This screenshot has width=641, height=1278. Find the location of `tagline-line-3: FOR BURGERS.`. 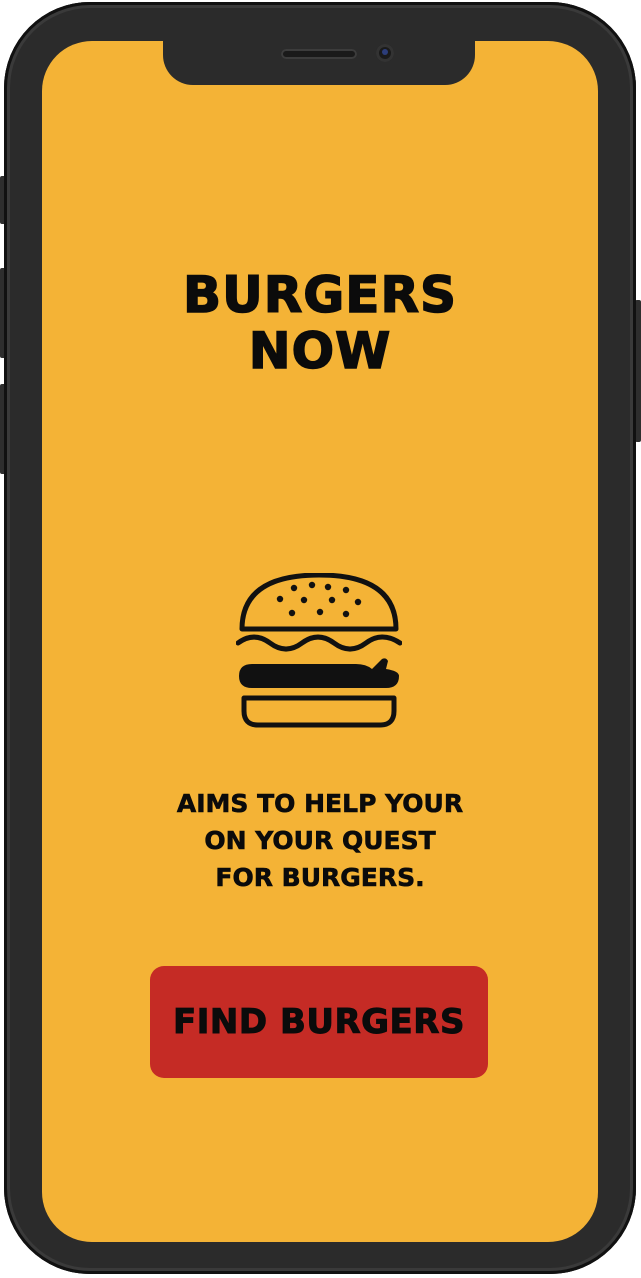

tagline-line-3: FOR BURGERS. is located at coordinates (320, 878).